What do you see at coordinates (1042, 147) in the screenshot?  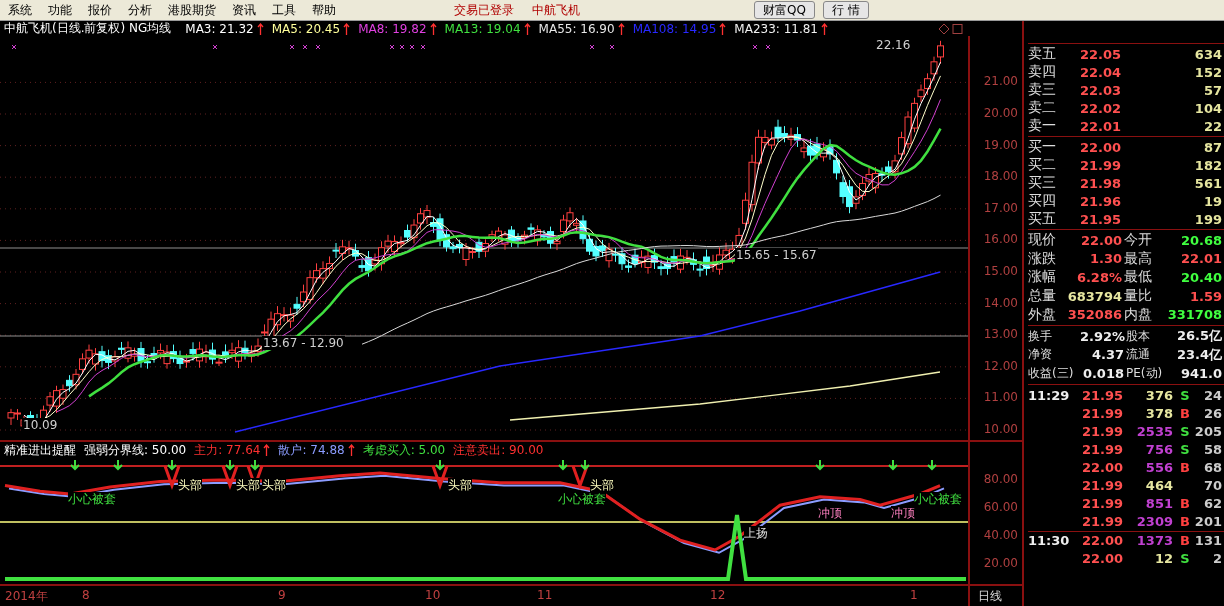 I see `order-level-label: 买一` at bounding box center [1042, 147].